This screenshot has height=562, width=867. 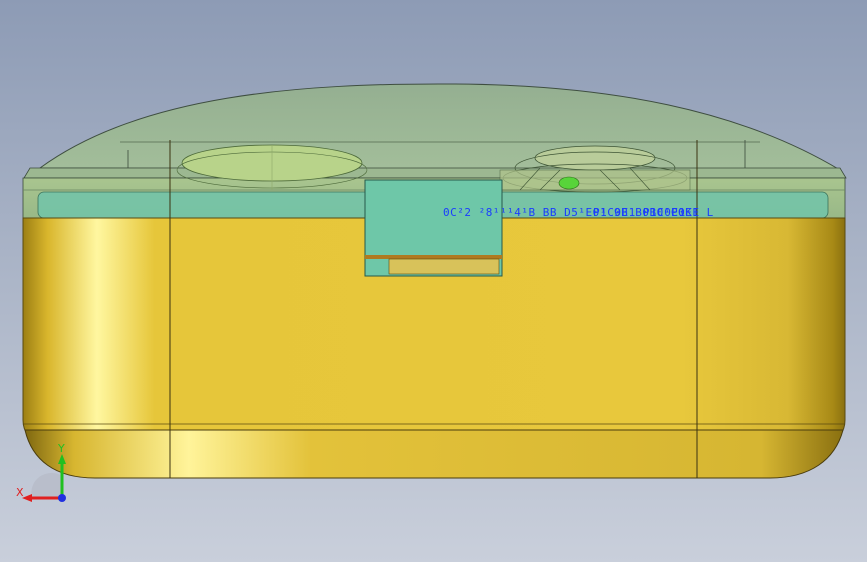 I want to click on cover-dome, so click(x=440, y=127).